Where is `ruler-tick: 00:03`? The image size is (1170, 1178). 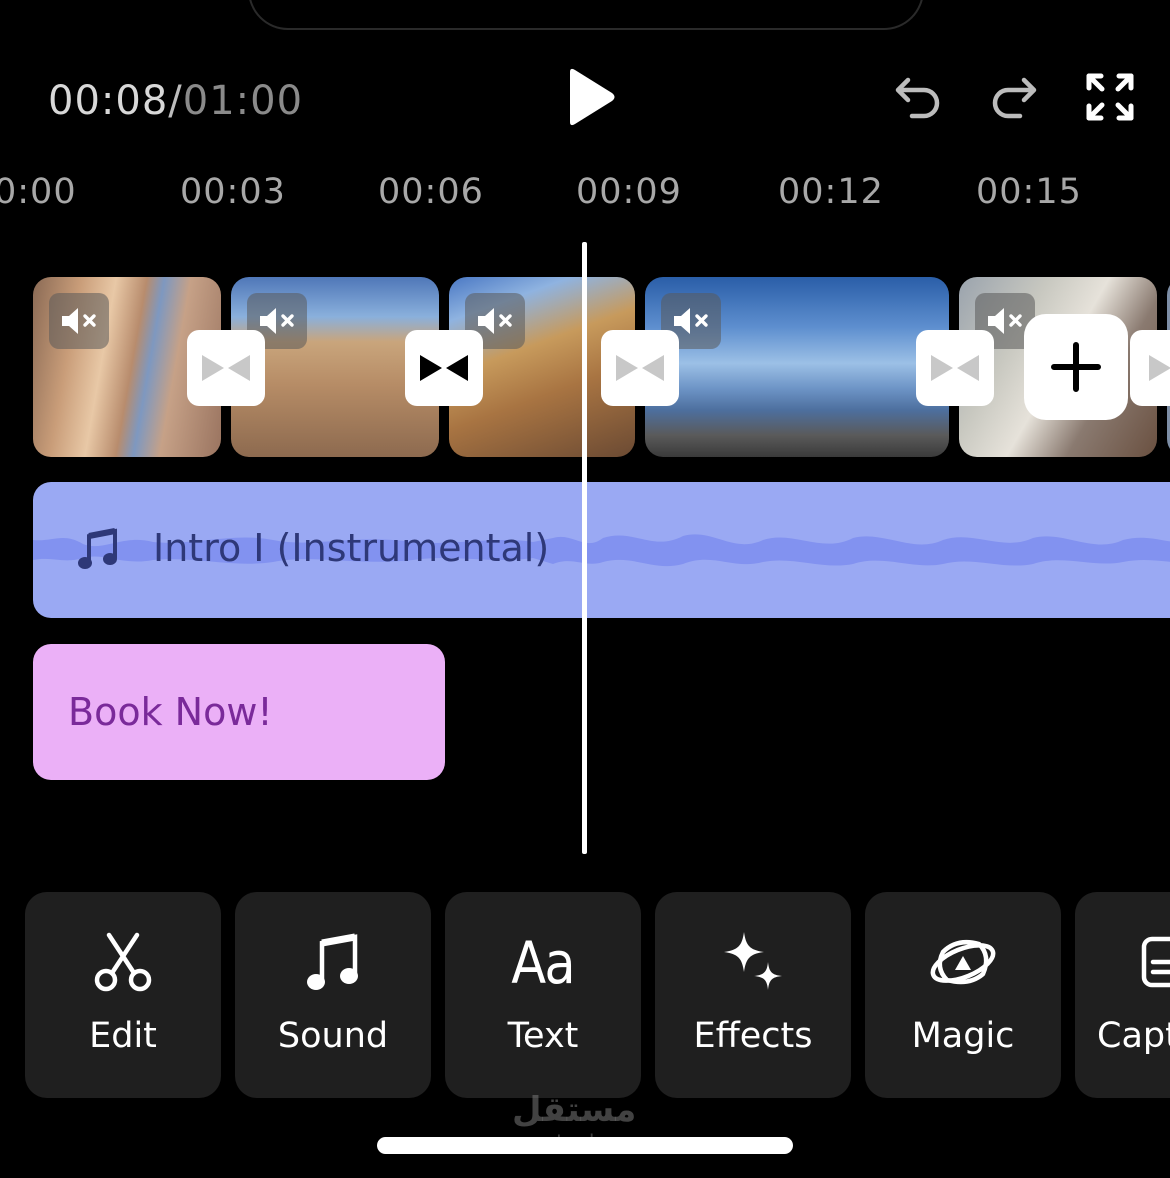
ruler-tick: 00:03 is located at coordinates (233, 192).